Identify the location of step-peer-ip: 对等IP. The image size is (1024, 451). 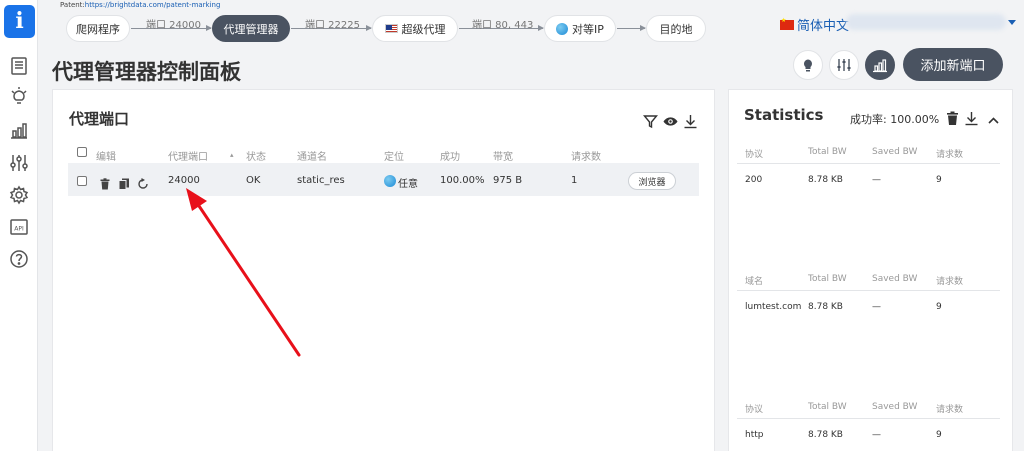
(580, 28).